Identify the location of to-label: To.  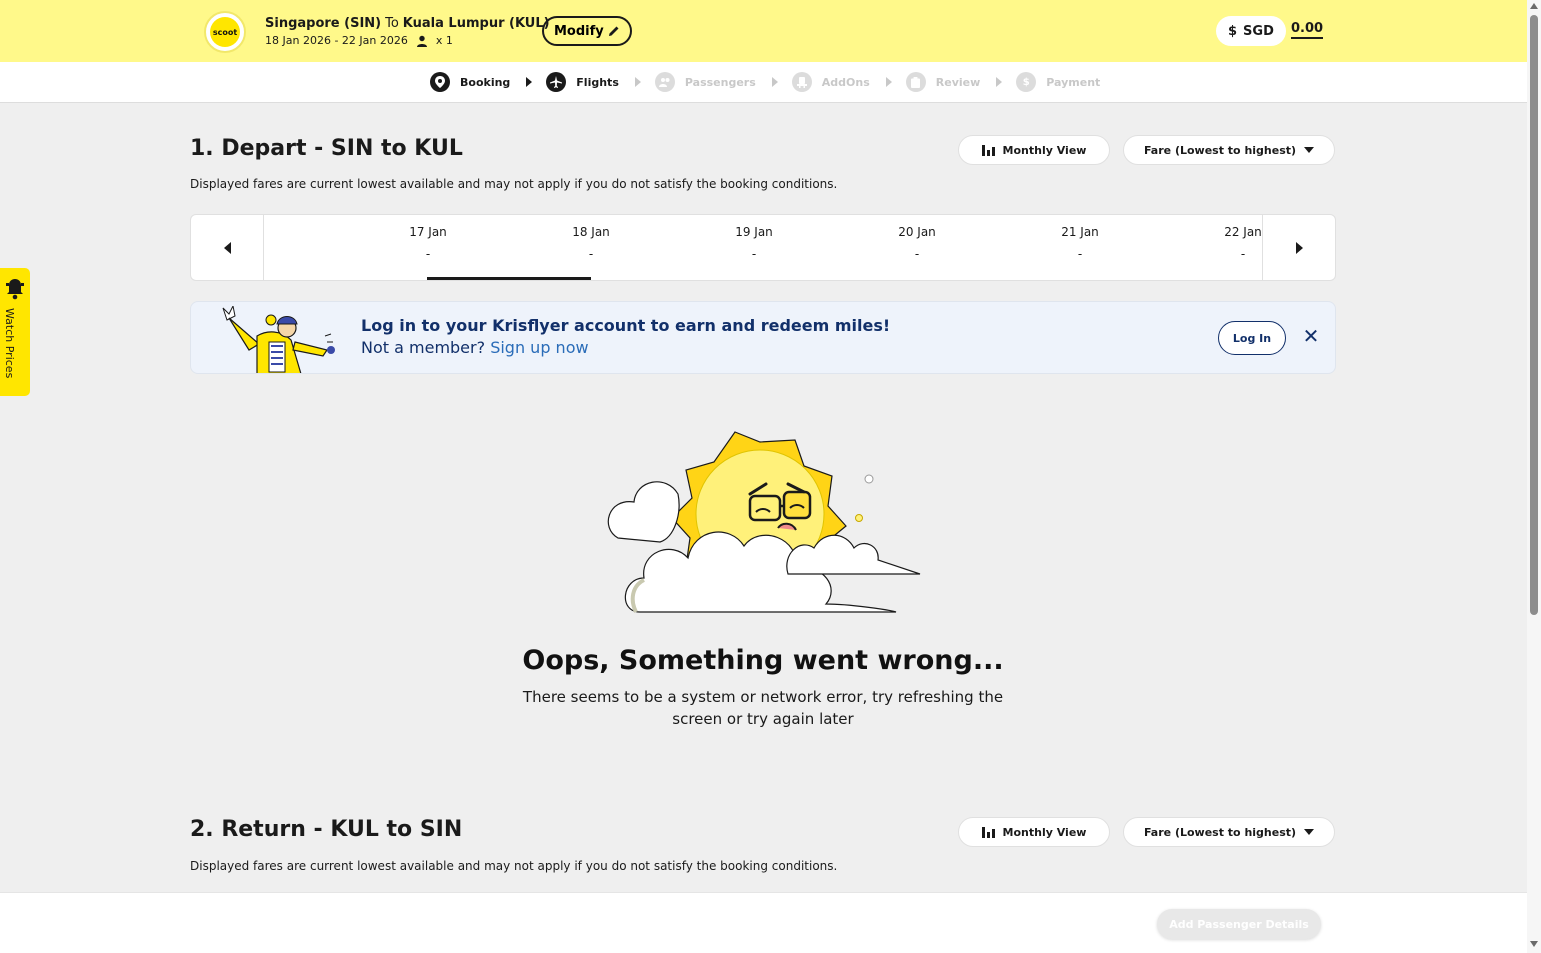
(392, 23).